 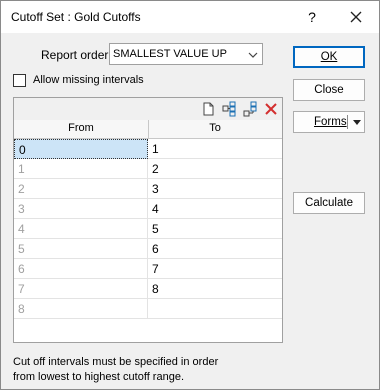 What do you see at coordinates (208, 109) in the screenshot?
I see `new-file-icon` at bounding box center [208, 109].